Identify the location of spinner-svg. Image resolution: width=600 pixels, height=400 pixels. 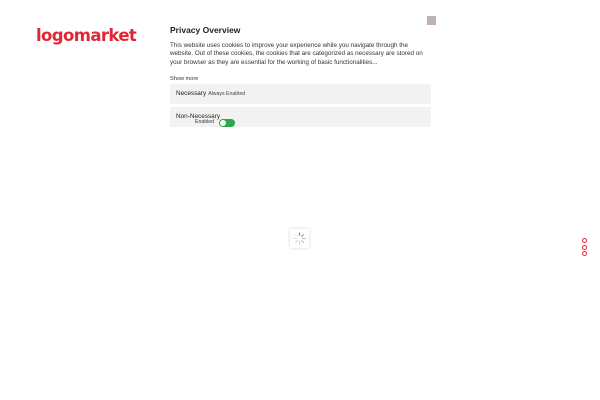
(299, 238).